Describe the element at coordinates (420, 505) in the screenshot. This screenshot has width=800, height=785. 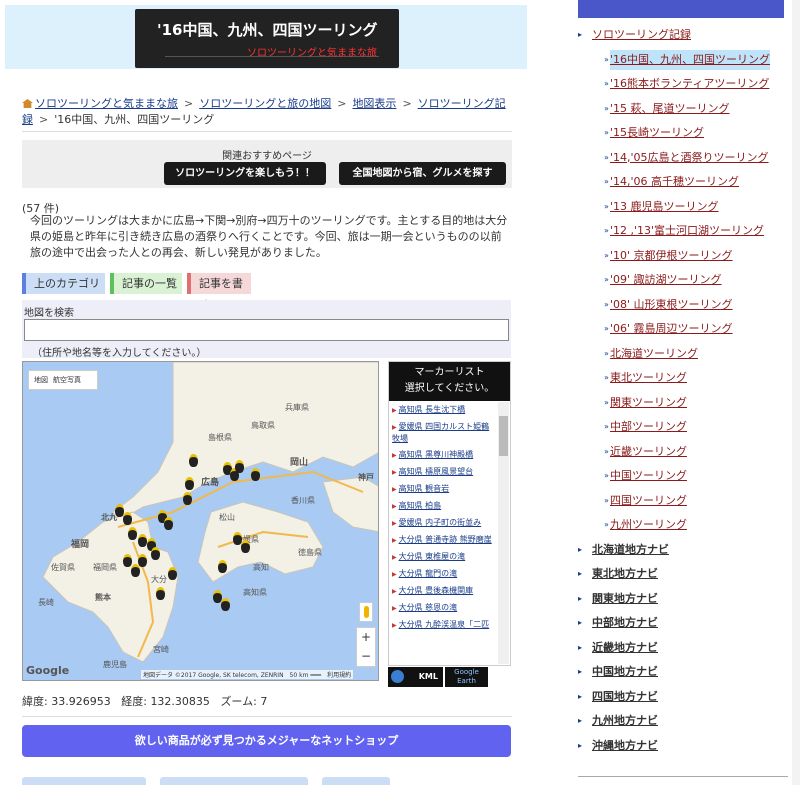
I see `marker-link: 高知県 柏島` at that location.